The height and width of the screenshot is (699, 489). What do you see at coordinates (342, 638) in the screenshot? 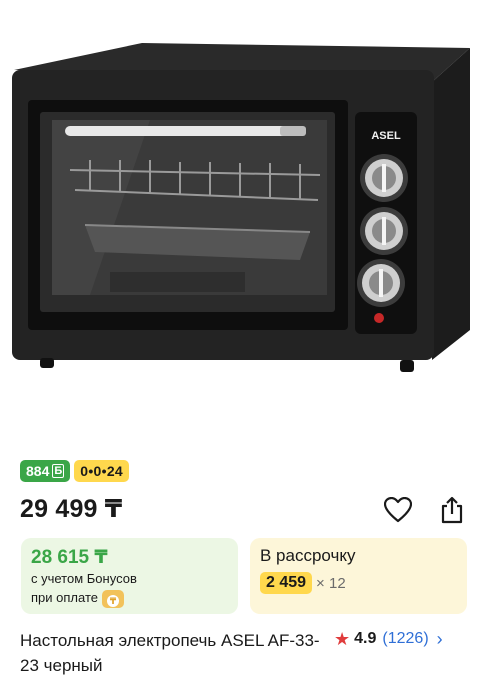
I see `star-icon: ★` at bounding box center [342, 638].